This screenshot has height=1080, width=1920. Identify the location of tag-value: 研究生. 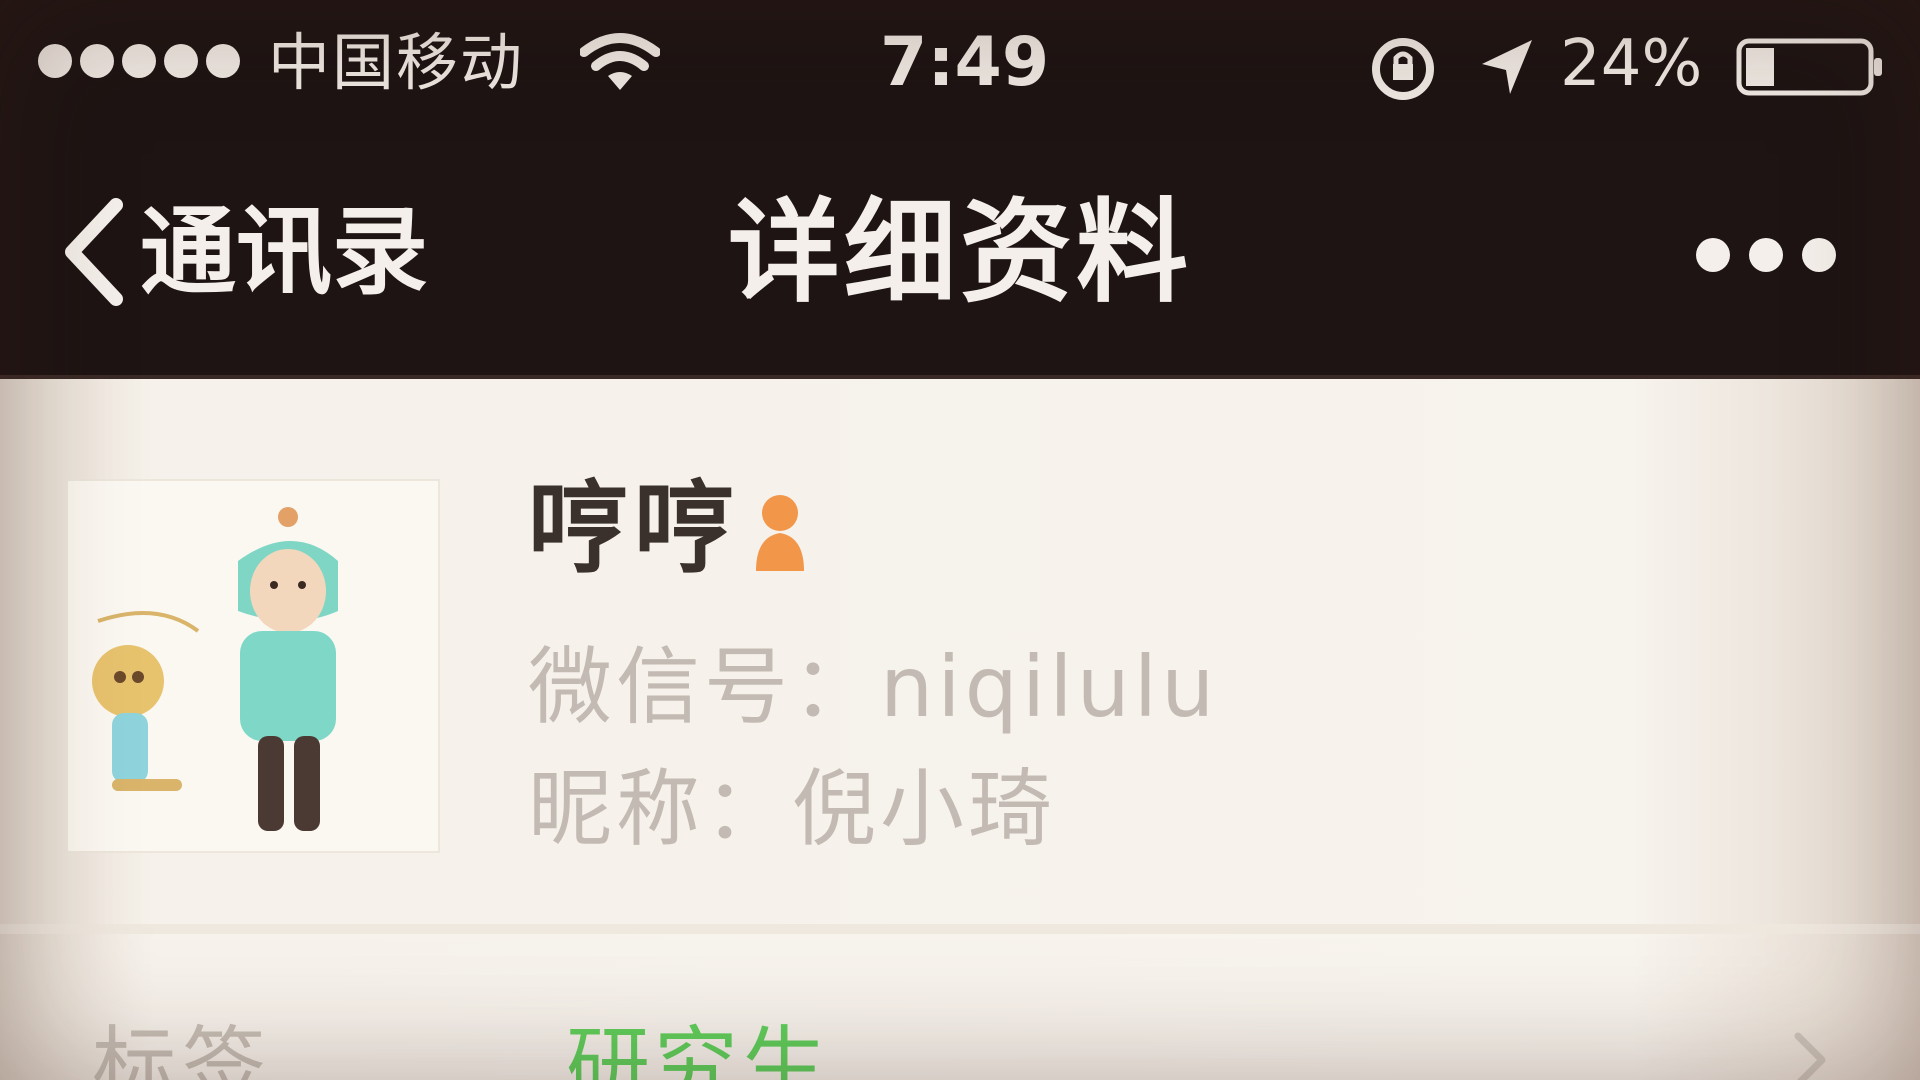
(698, 1048).